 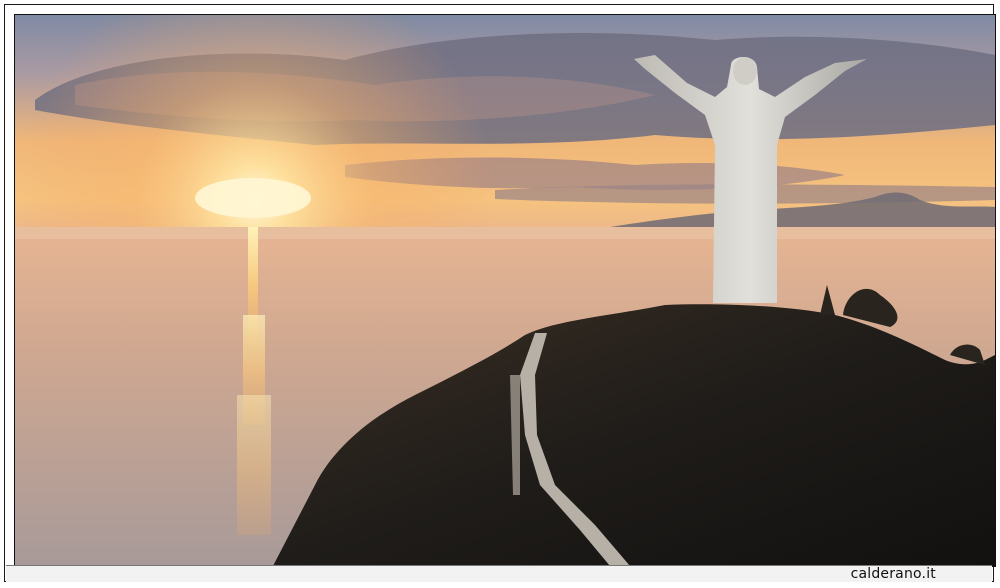 I want to click on caption-bar: calderano.it, so click(x=499, y=573).